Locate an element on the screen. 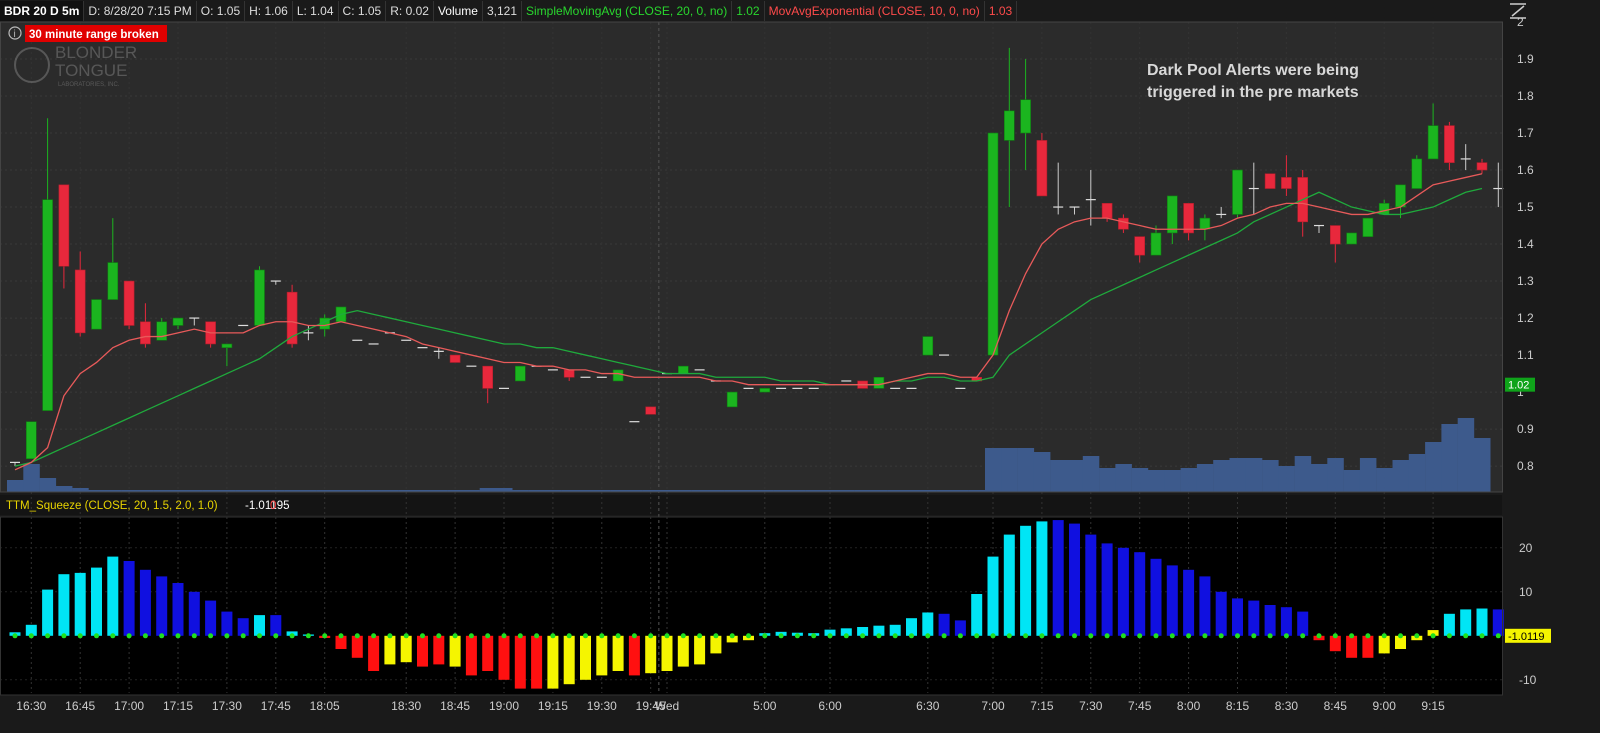 Image resolution: width=1600 pixels, height=733 pixels. squeeze-value-tag-text: -1.0119 is located at coordinates (1526, 637).